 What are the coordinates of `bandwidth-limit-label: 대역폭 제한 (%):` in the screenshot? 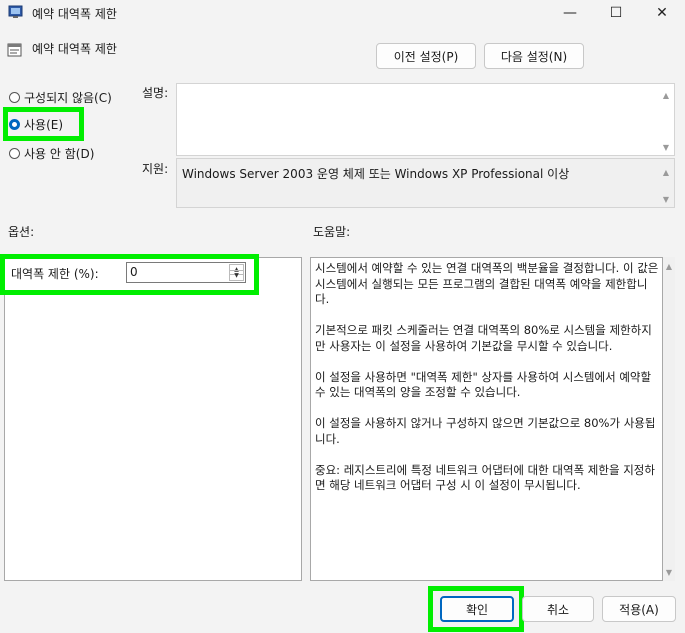 It's located at (55, 274).